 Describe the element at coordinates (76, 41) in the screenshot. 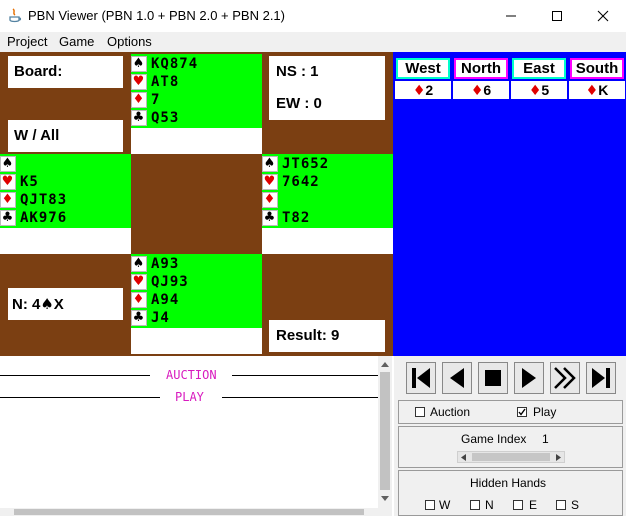

I see `menu-game: Game` at that location.